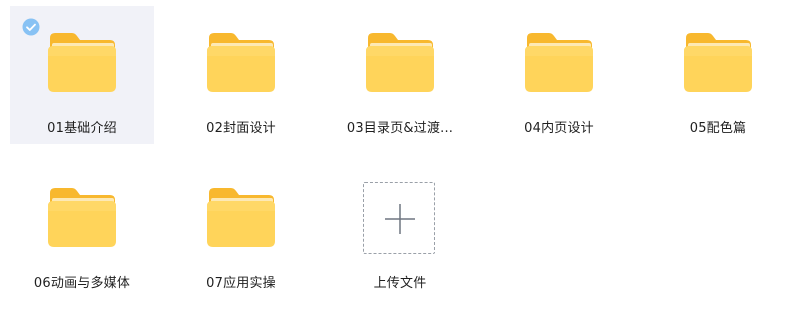 The image size is (800, 326). Describe the element at coordinates (82, 128) in the screenshot. I see `folder-name: 01基础介绍` at that location.